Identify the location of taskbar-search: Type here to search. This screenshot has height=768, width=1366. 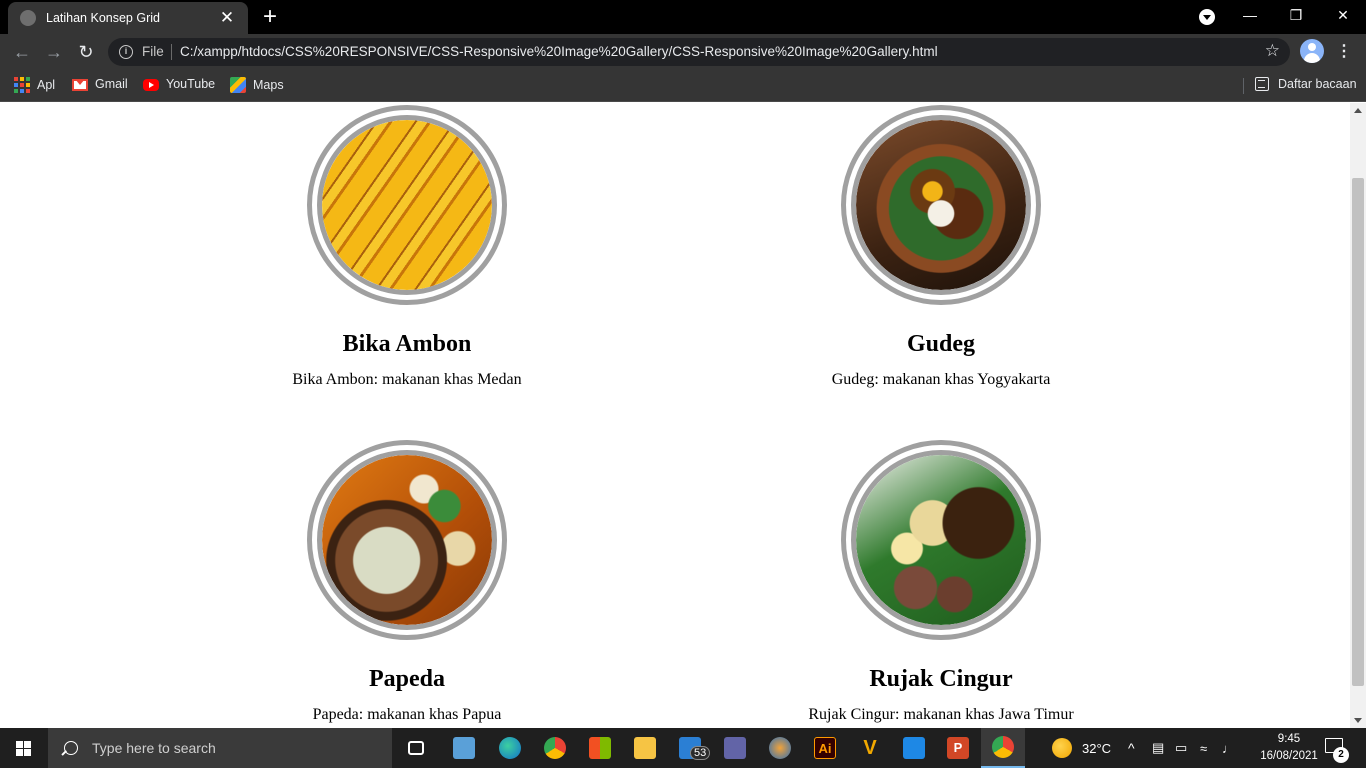
(220, 748).